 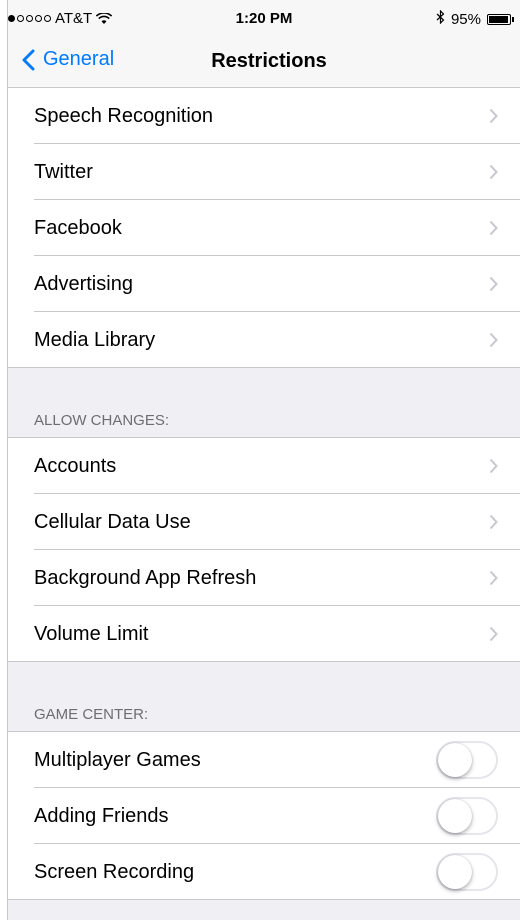 What do you see at coordinates (145, 577) in the screenshot?
I see `row-label: Background App Refresh` at bounding box center [145, 577].